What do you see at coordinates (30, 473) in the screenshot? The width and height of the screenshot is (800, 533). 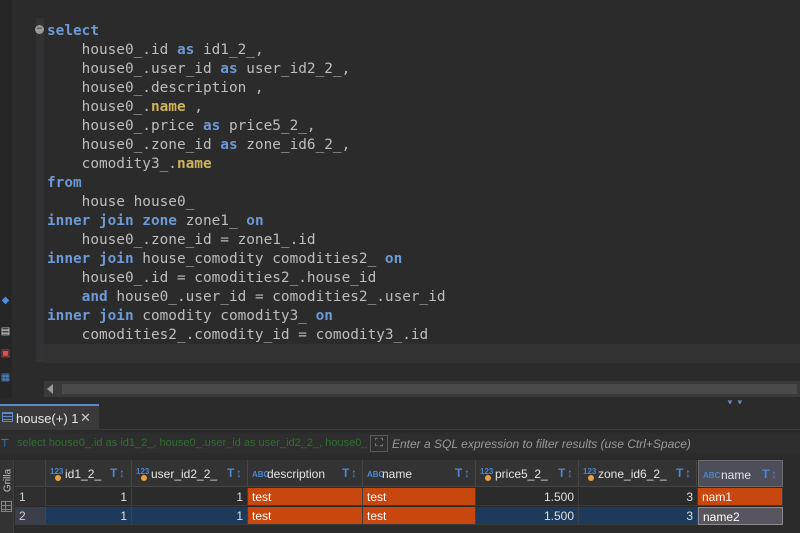 I see `row-number-header` at bounding box center [30, 473].